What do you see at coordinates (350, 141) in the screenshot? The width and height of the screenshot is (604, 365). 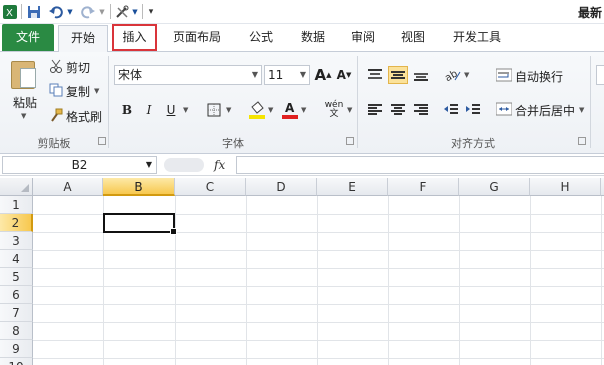 I see `font-launcher-icon` at bounding box center [350, 141].